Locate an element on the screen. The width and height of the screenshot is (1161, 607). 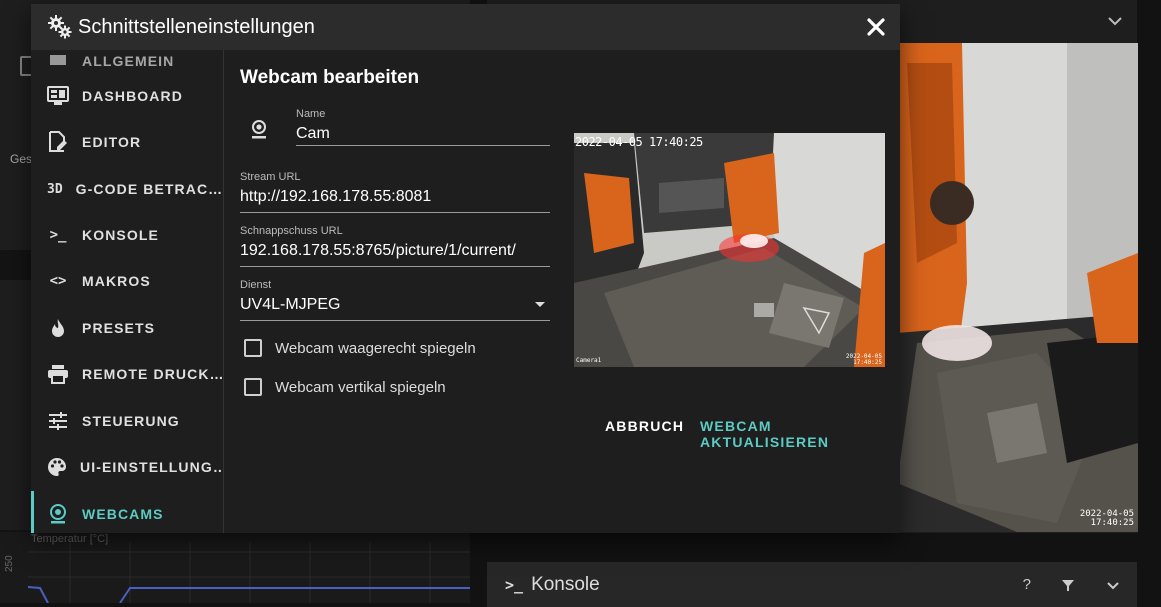
background-temperature-chart: Temperatur [°C] 250 is located at coordinates (235, 567).